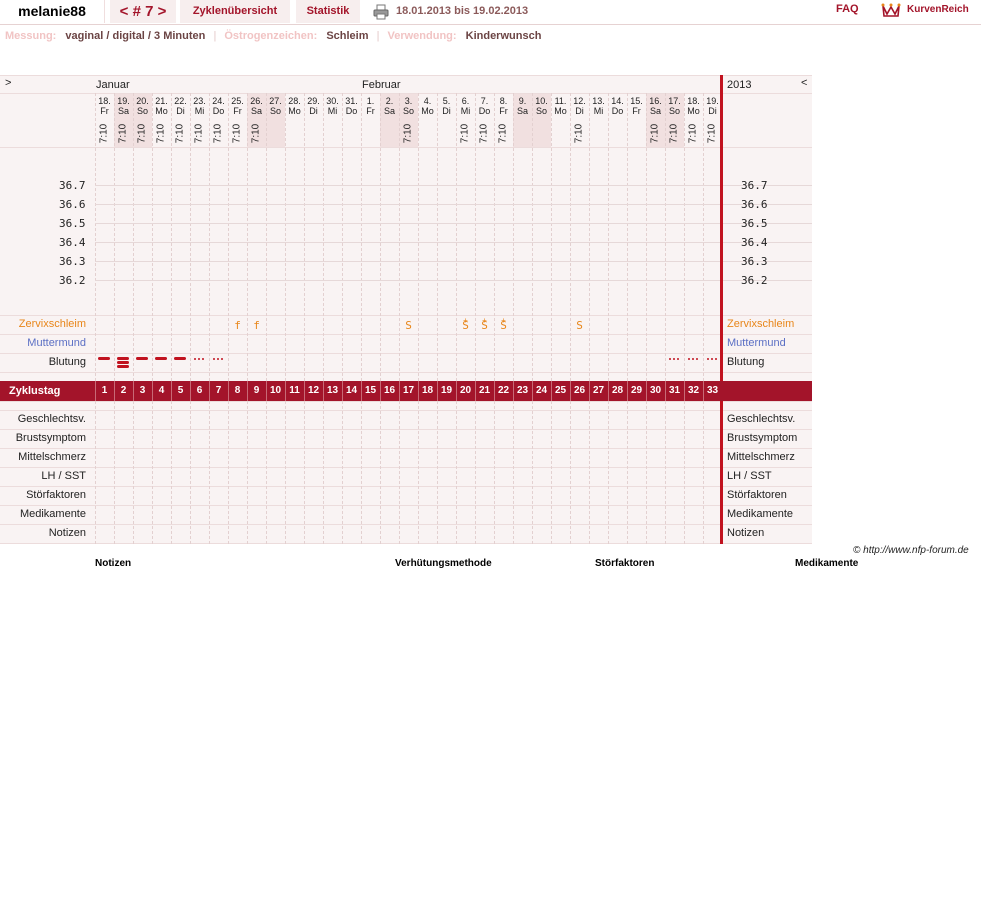 This screenshot has width=981, height=923. I want to click on day-number: 24., so click(218, 101).